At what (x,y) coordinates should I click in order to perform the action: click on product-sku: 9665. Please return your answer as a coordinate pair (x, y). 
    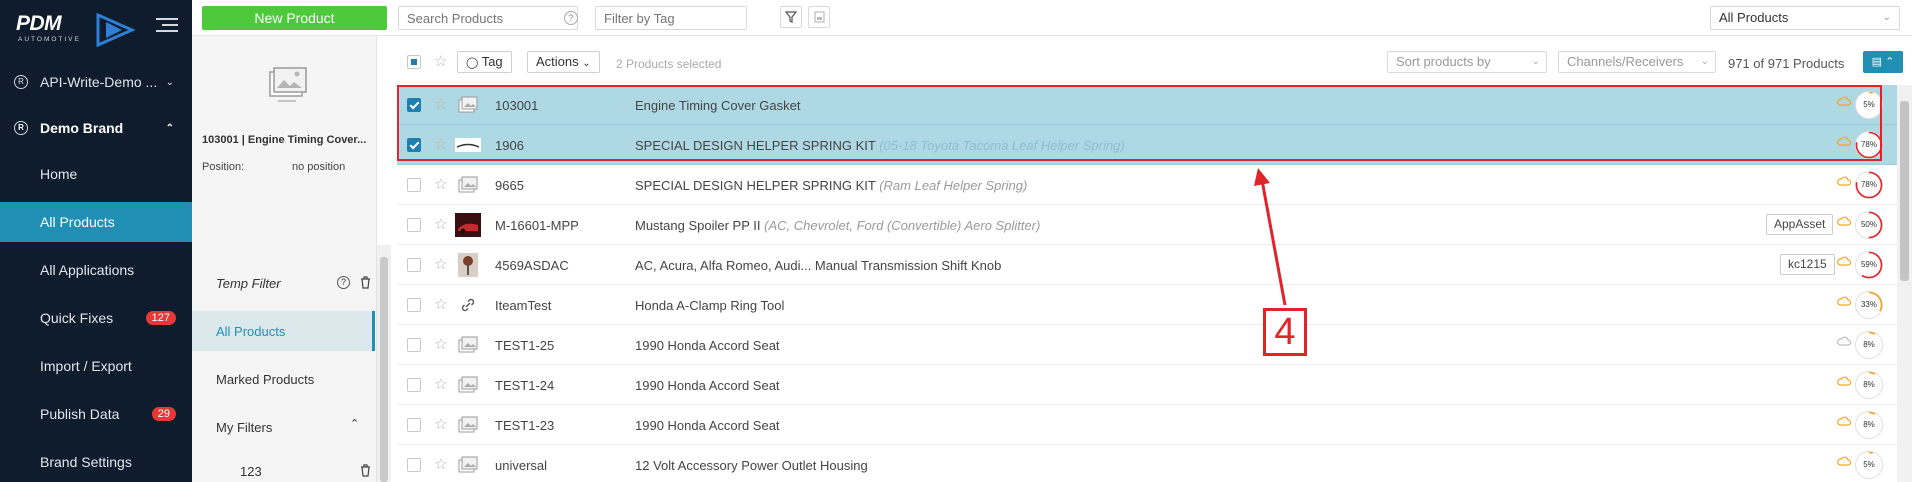
    Looking at the image, I should click on (509, 185).